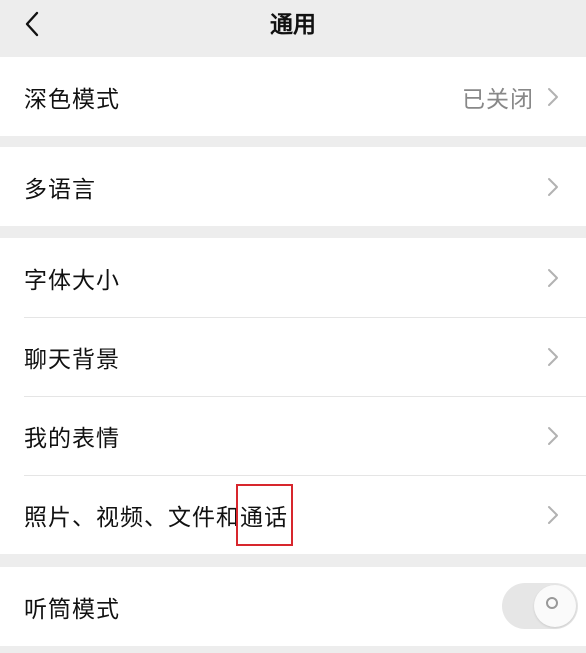 Image resolution: width=586 pixels, height=653 pixels. I want to click on row-label: 照片、视频、文件和通话, so click(158, 514).